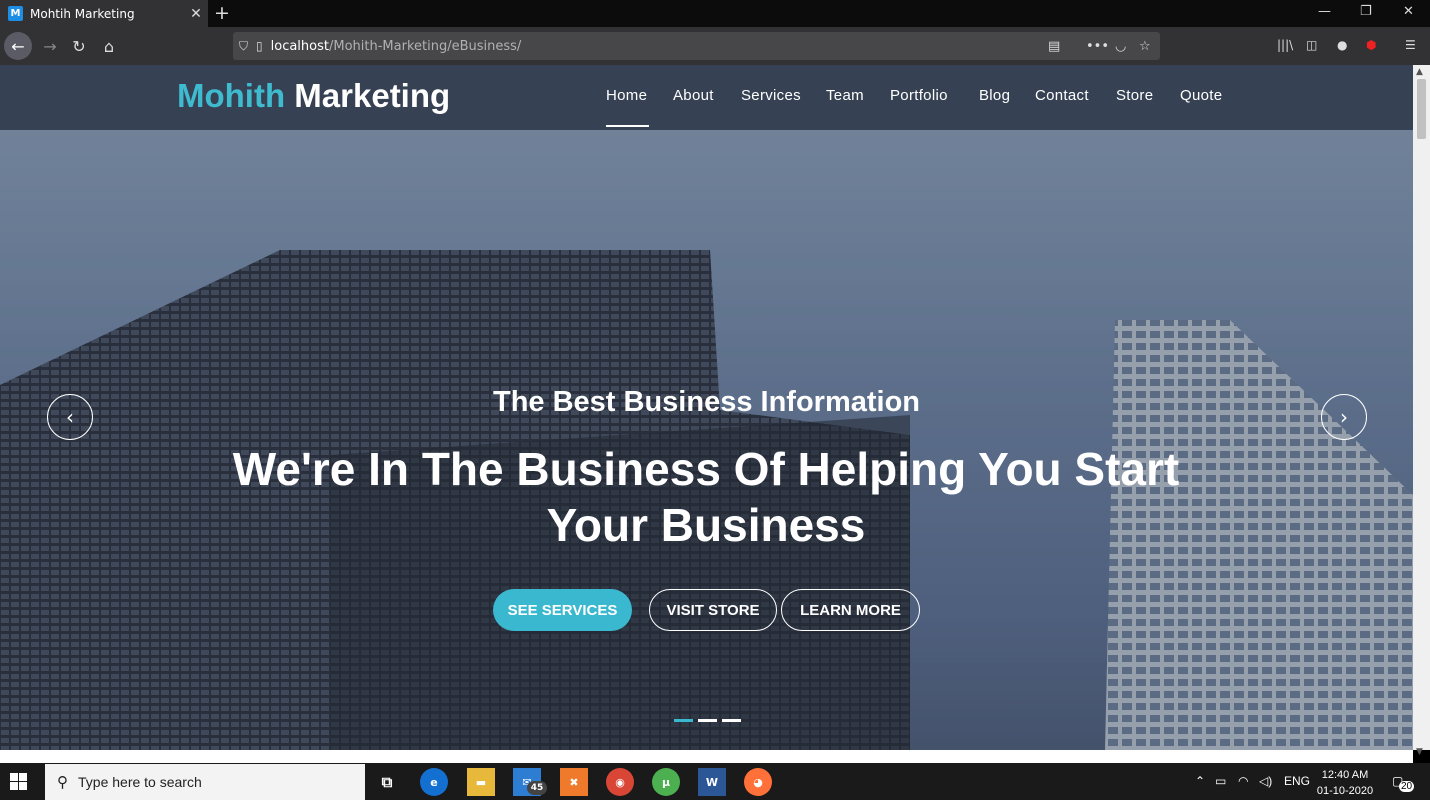  I want to click on nav-services: Services, so click(771, 95).